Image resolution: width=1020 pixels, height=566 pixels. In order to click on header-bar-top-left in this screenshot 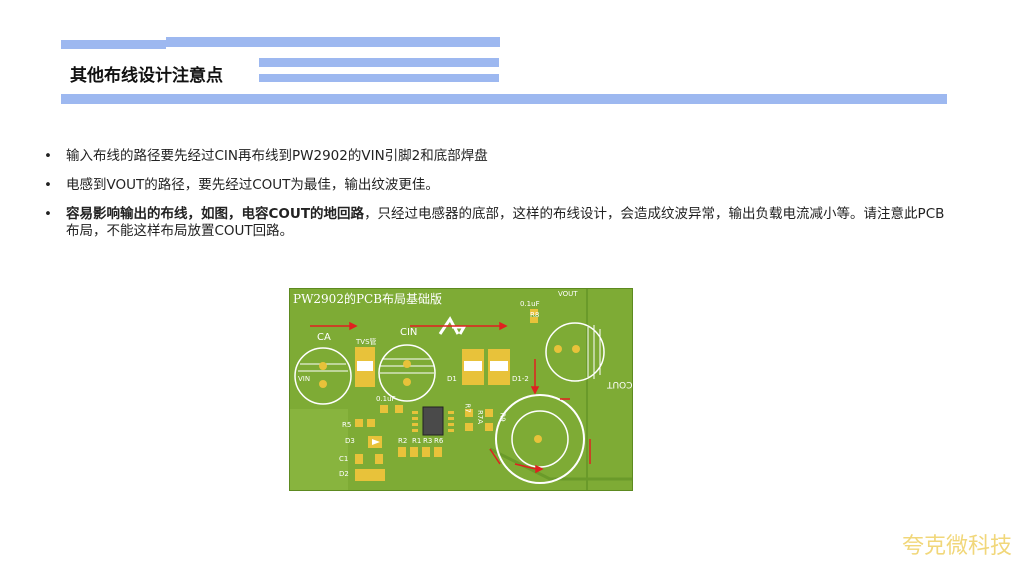, I will do `click(113, 44)`.